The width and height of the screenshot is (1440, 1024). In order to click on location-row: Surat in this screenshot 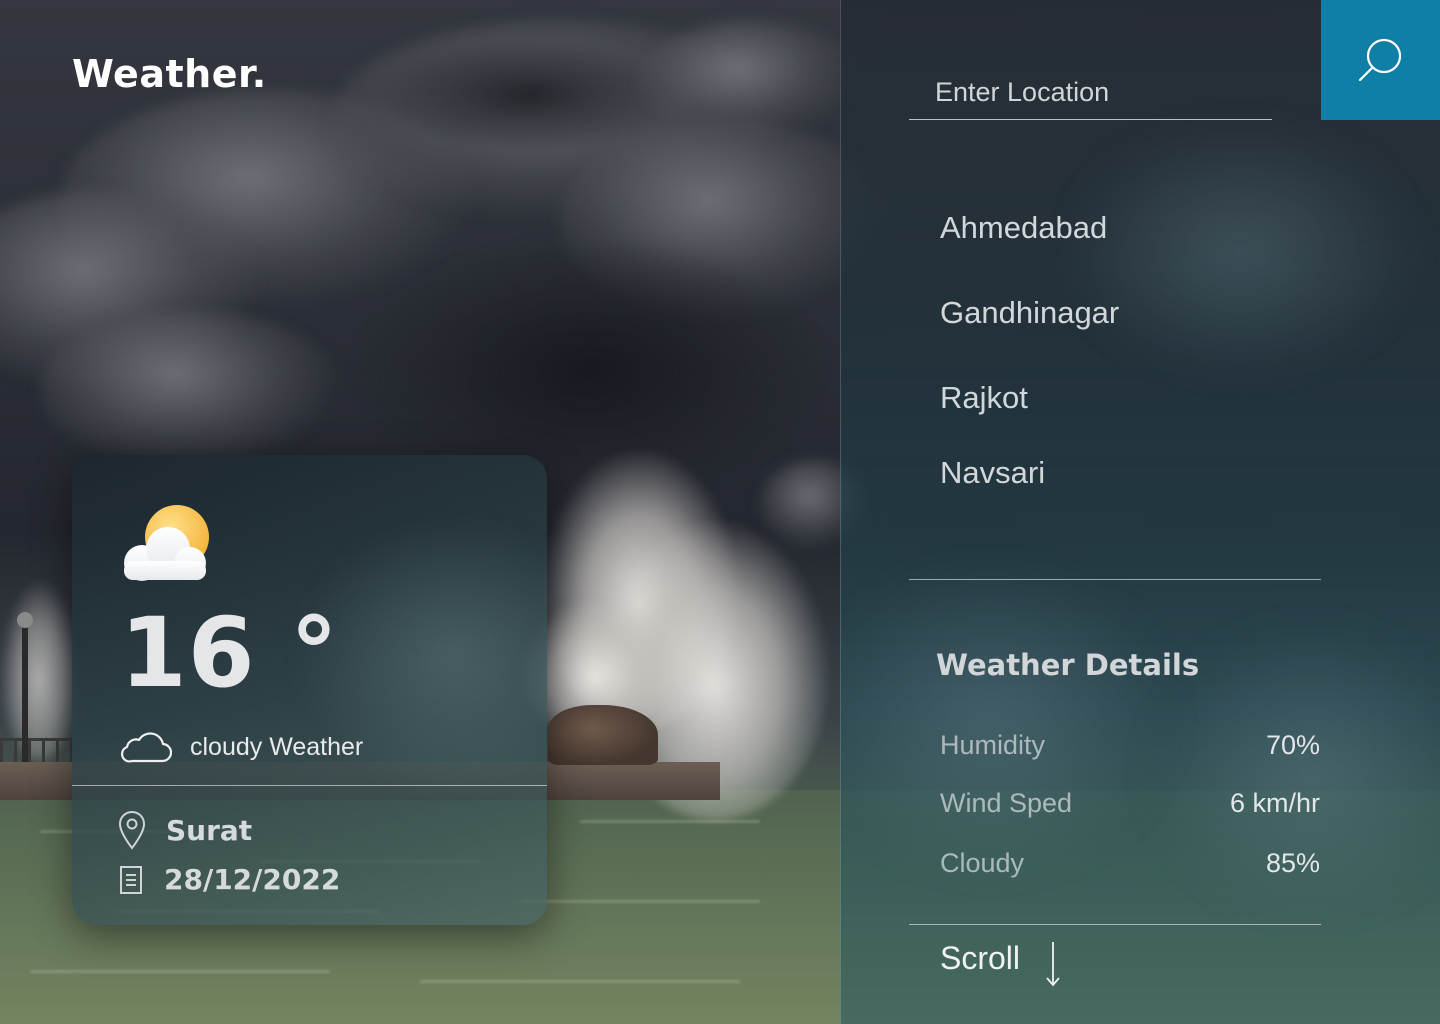, I will do `click(185, 830)`.